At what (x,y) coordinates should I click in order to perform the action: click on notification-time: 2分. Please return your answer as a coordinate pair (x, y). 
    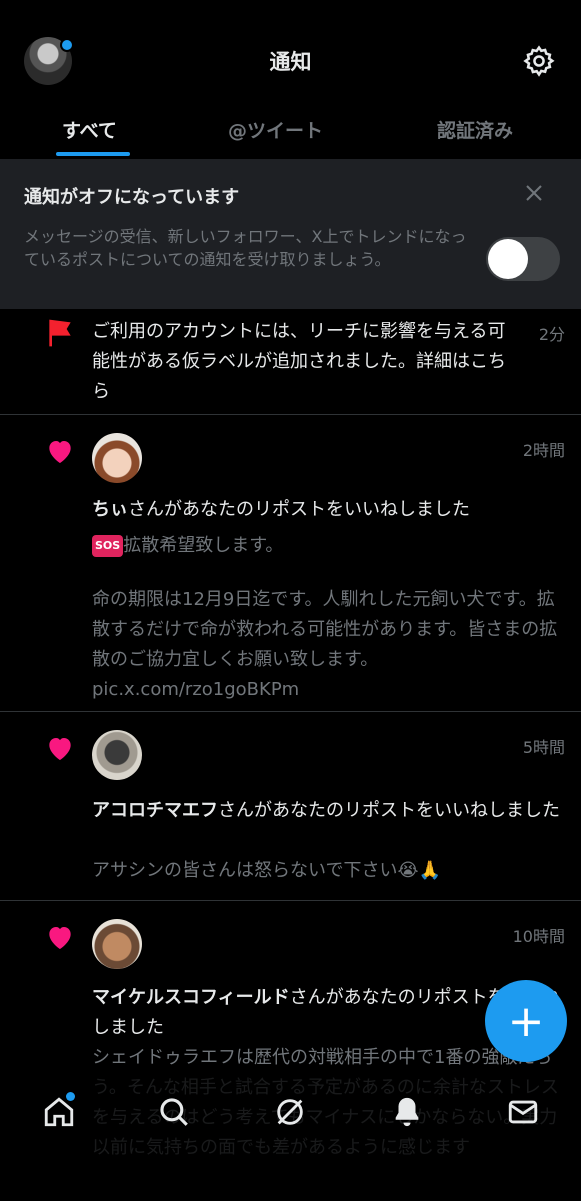
    Looking at the image, I should click on (551, 334).